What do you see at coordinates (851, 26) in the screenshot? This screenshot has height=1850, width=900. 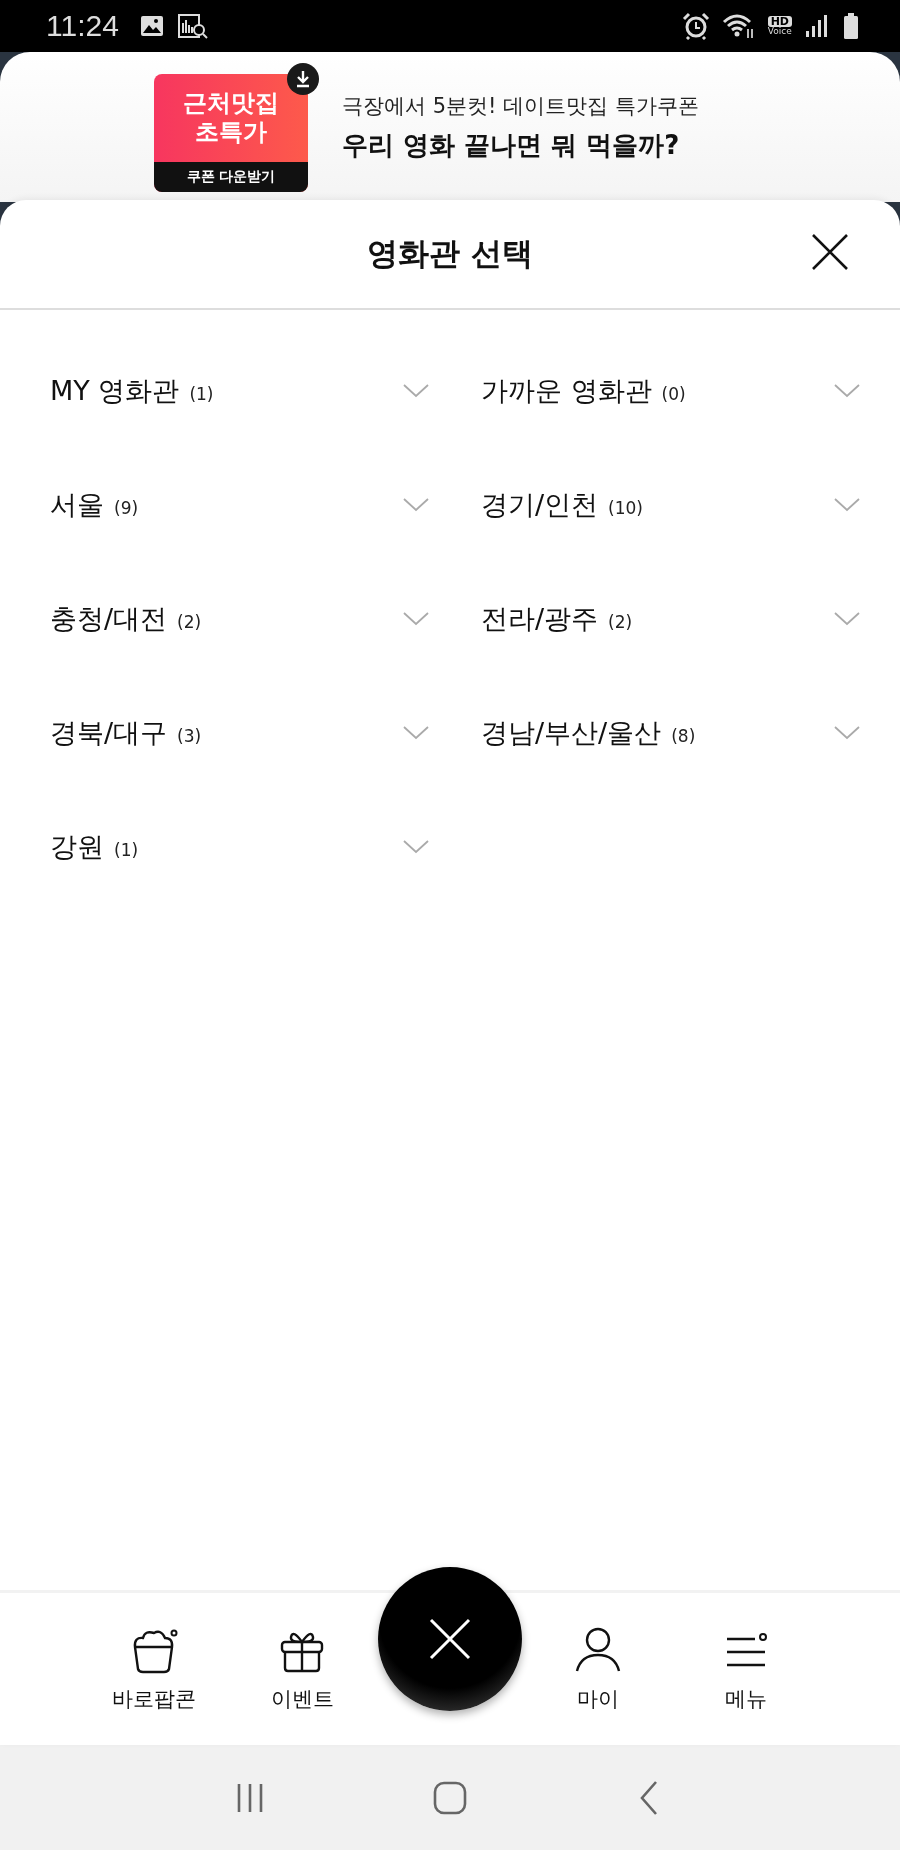 I see `battery-icon` at bounding box center [851, 26].